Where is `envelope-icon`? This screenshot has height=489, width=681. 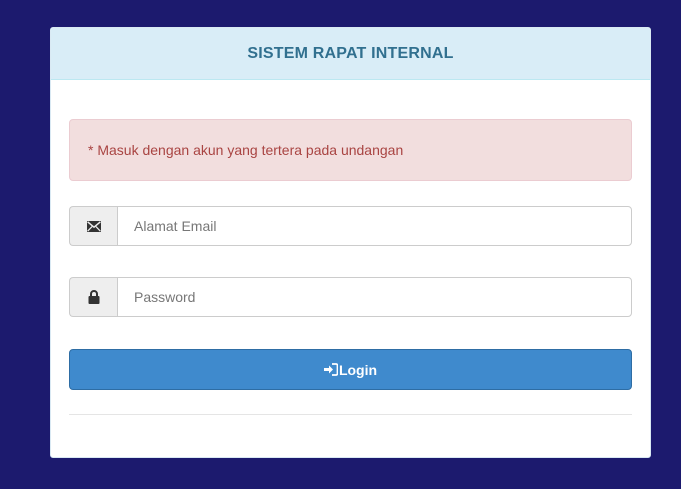 envelope-icon is located at coordinates (93, 226).